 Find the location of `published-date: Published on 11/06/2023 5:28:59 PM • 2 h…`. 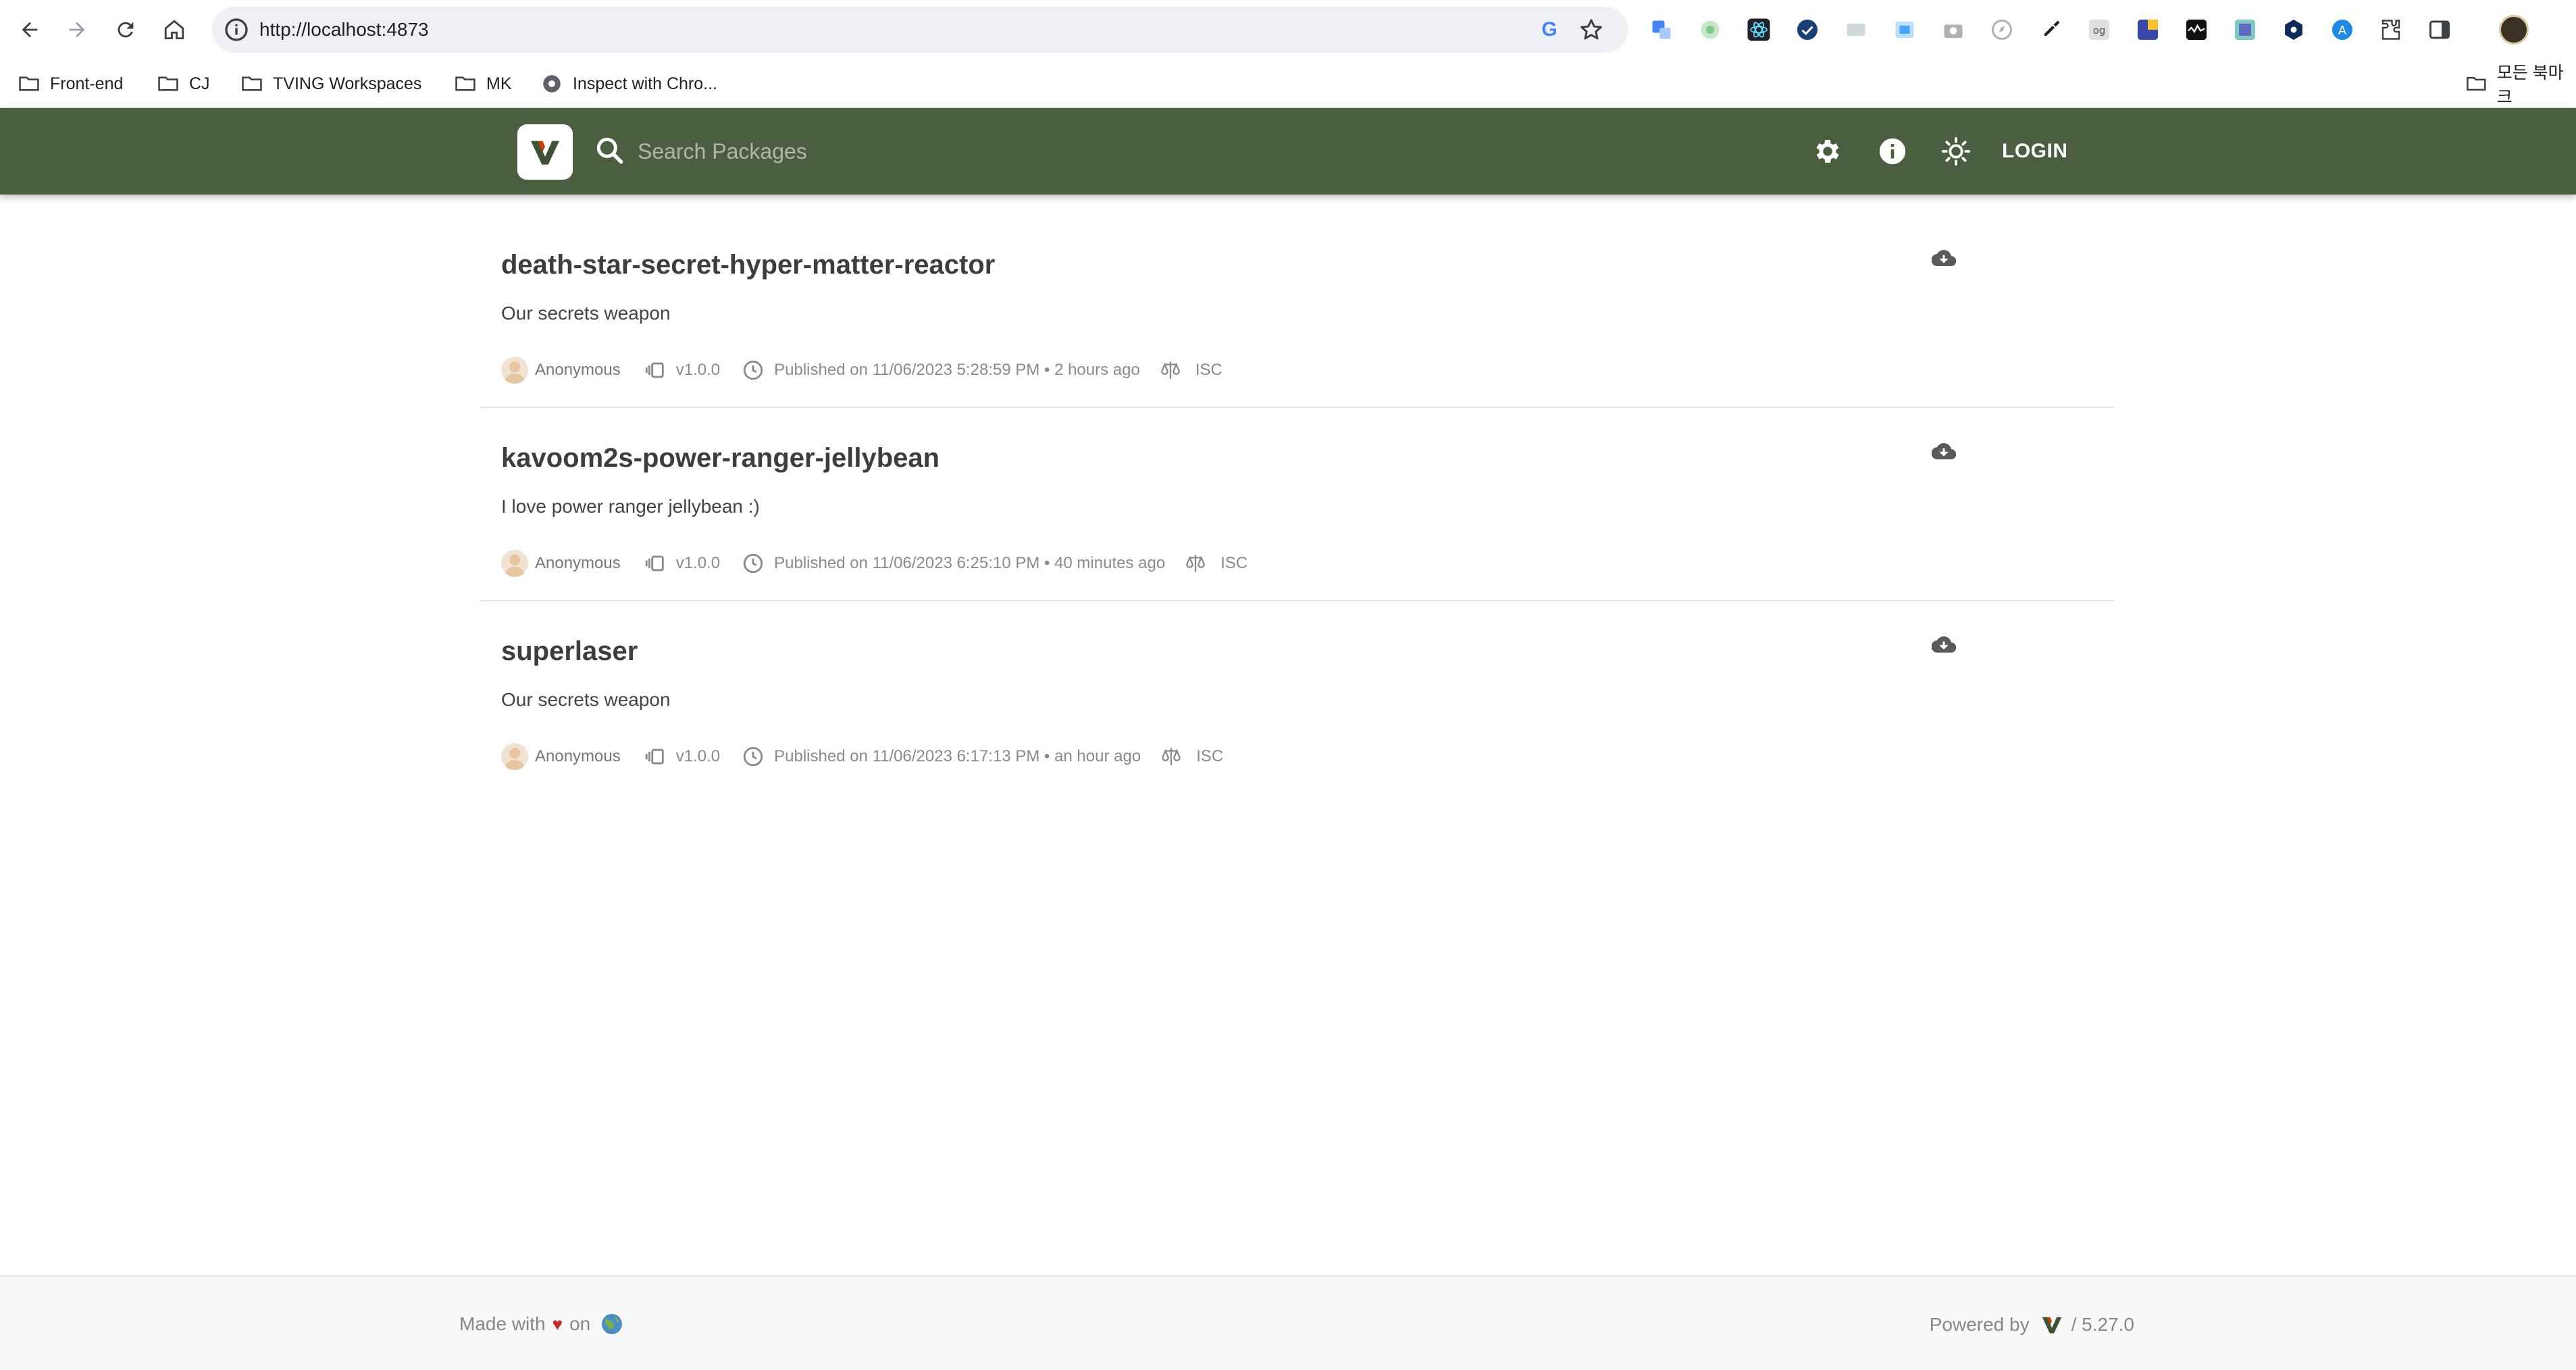

published-date: Published on 11/06/2023 5:28:59 PM • 2 h… is located at coordinates (957, 370).